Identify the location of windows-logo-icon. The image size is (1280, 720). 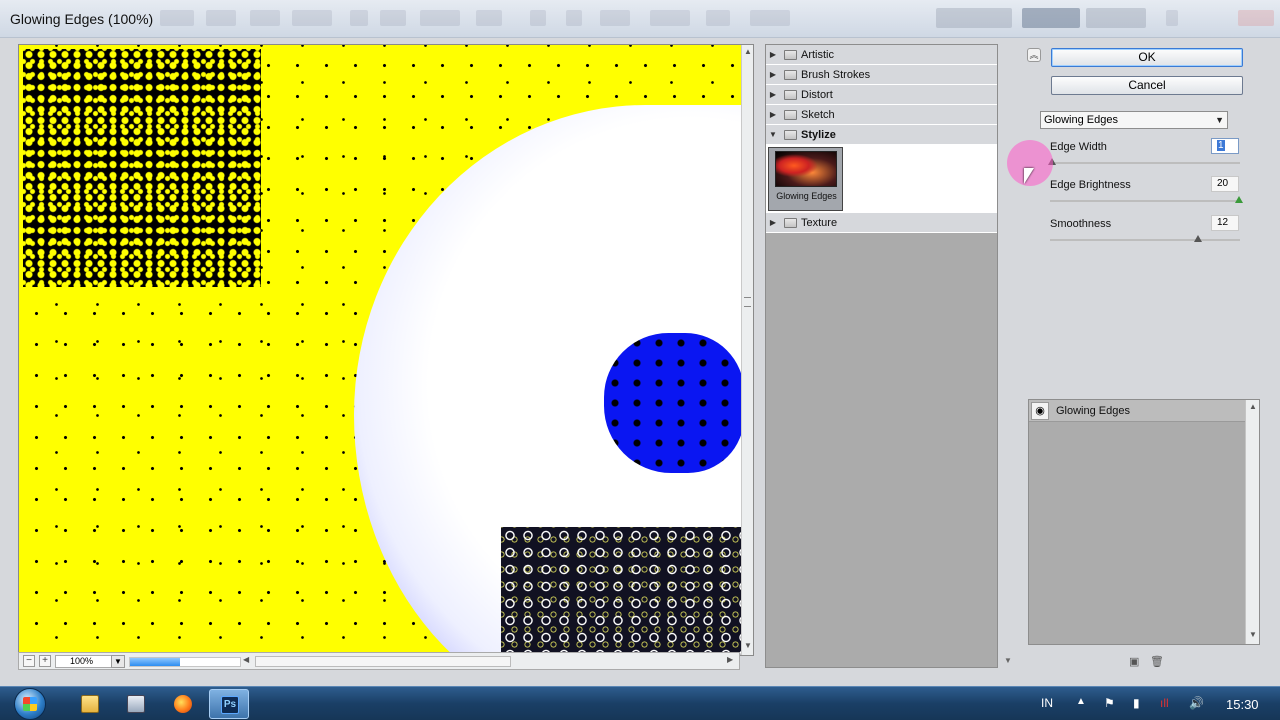
(30, 704).